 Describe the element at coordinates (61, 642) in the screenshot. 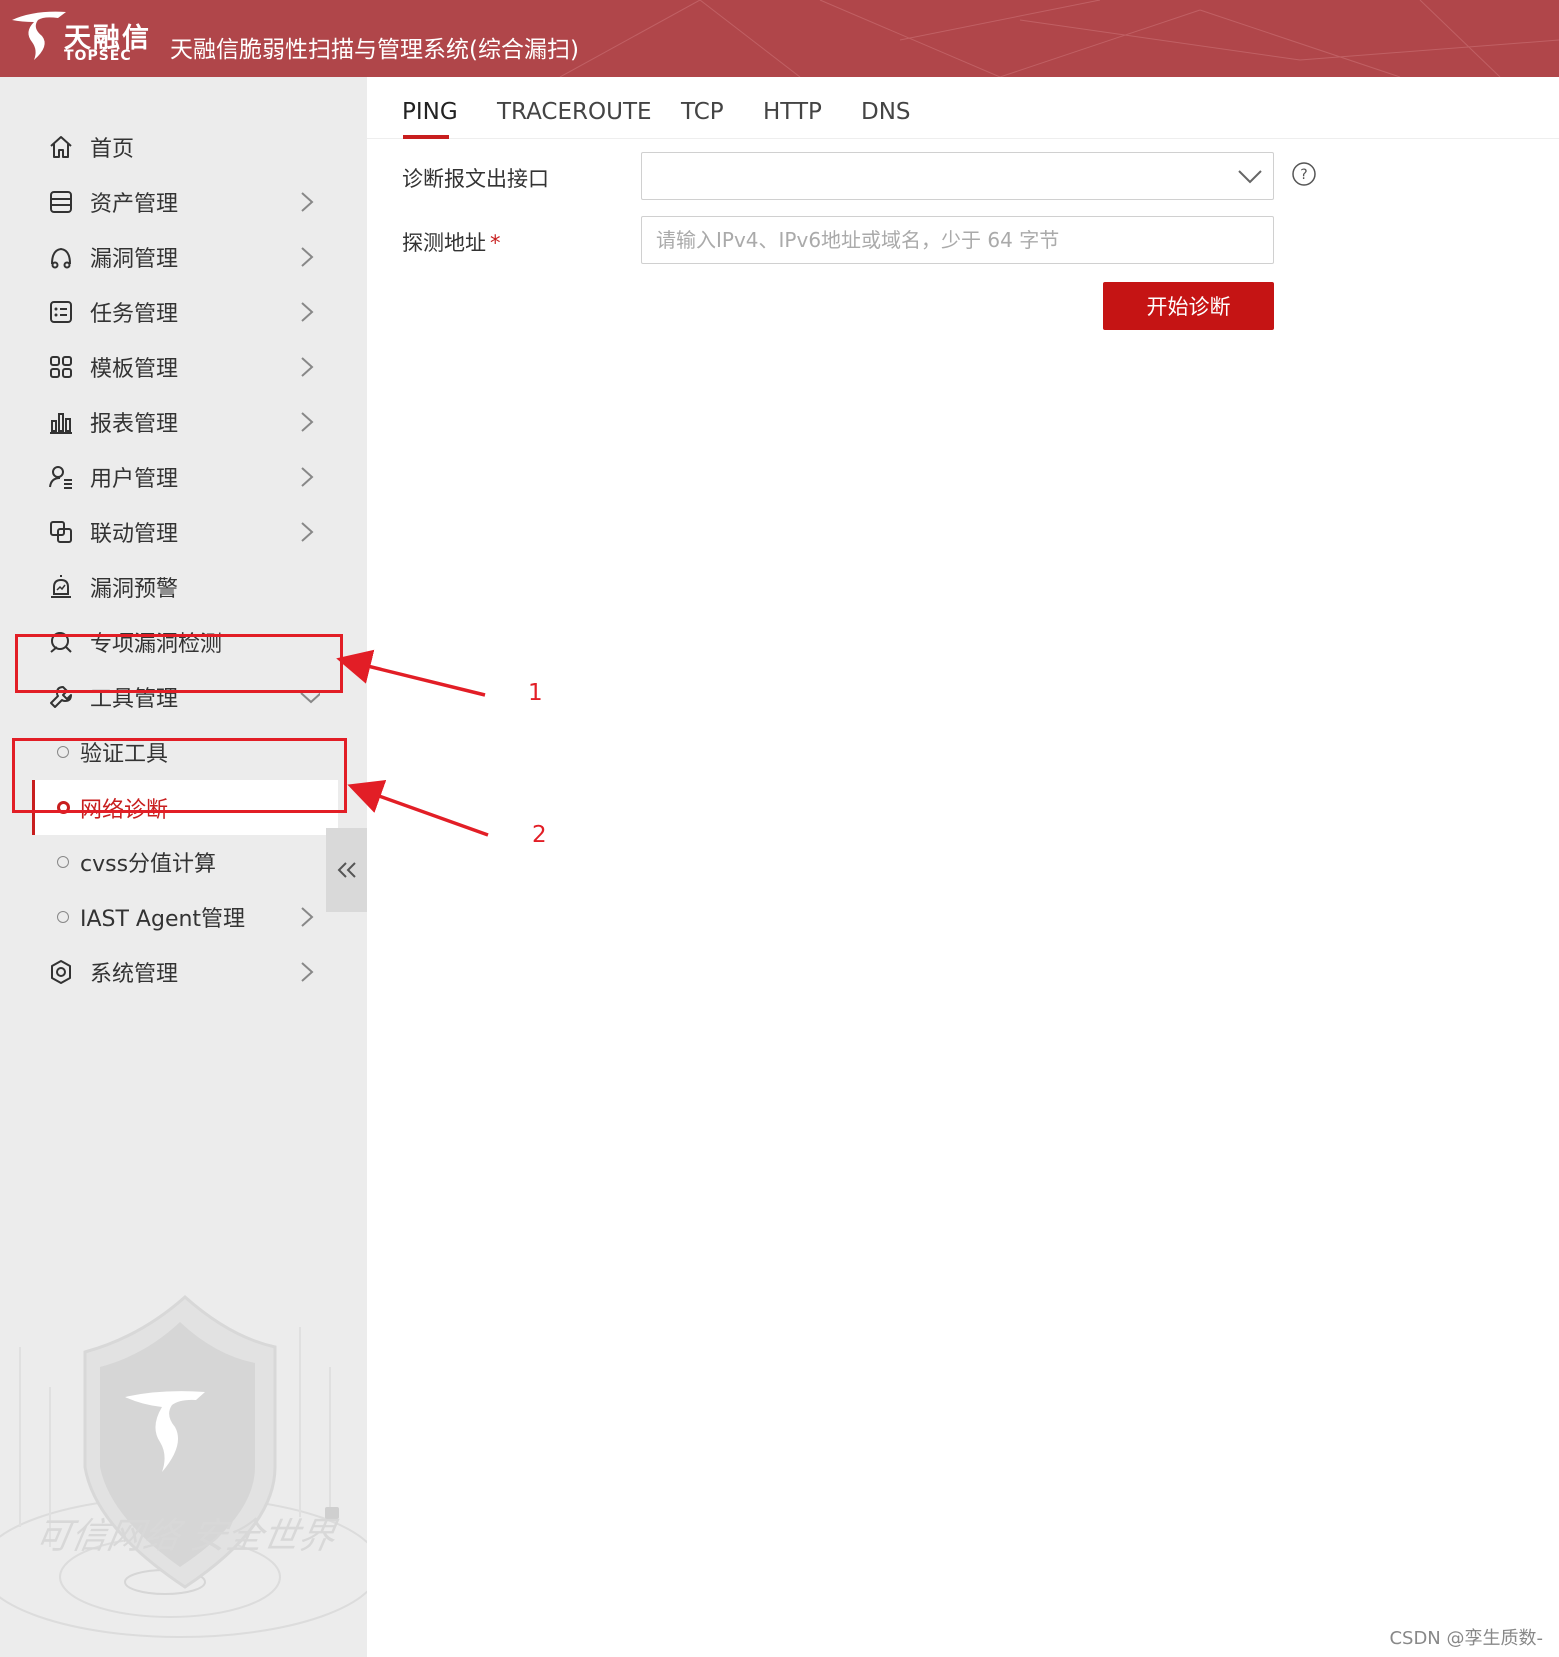

I see `search-icon` at that location.